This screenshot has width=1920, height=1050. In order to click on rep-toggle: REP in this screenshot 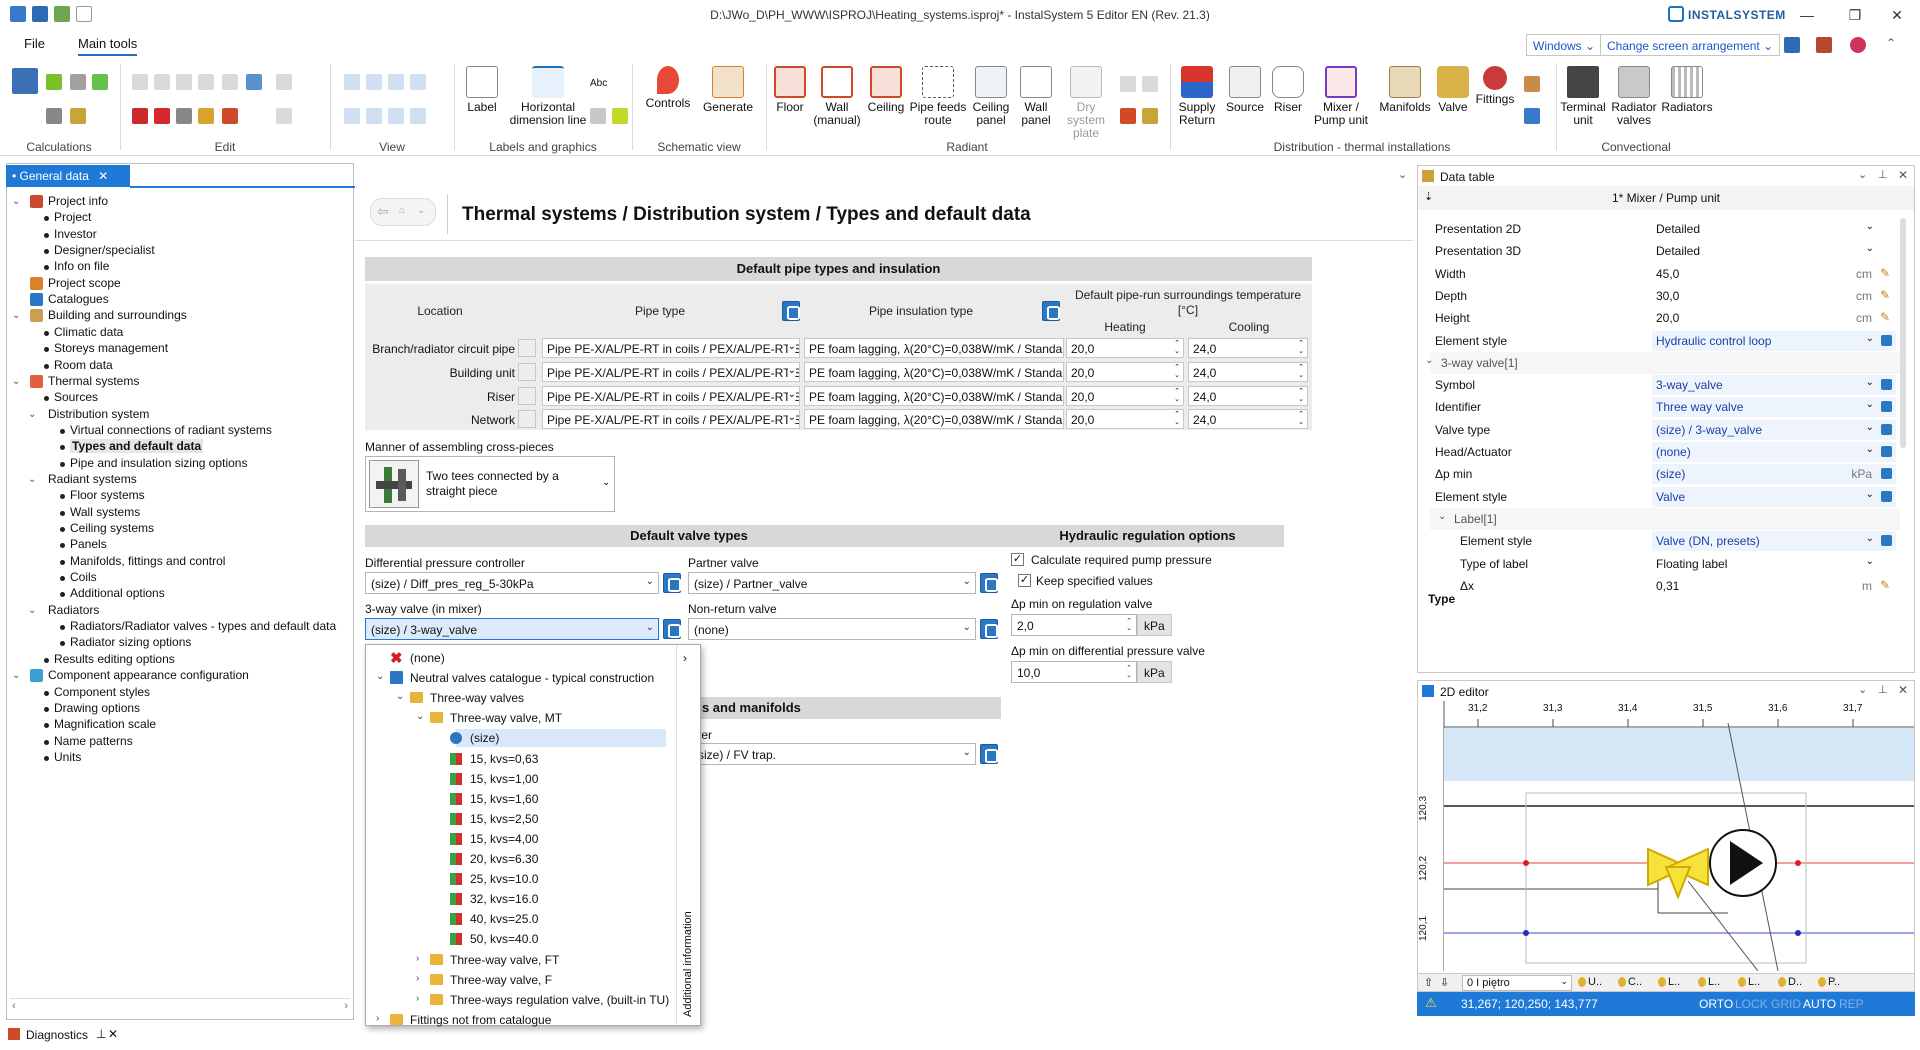, I will do `click(1851, 1004)`.